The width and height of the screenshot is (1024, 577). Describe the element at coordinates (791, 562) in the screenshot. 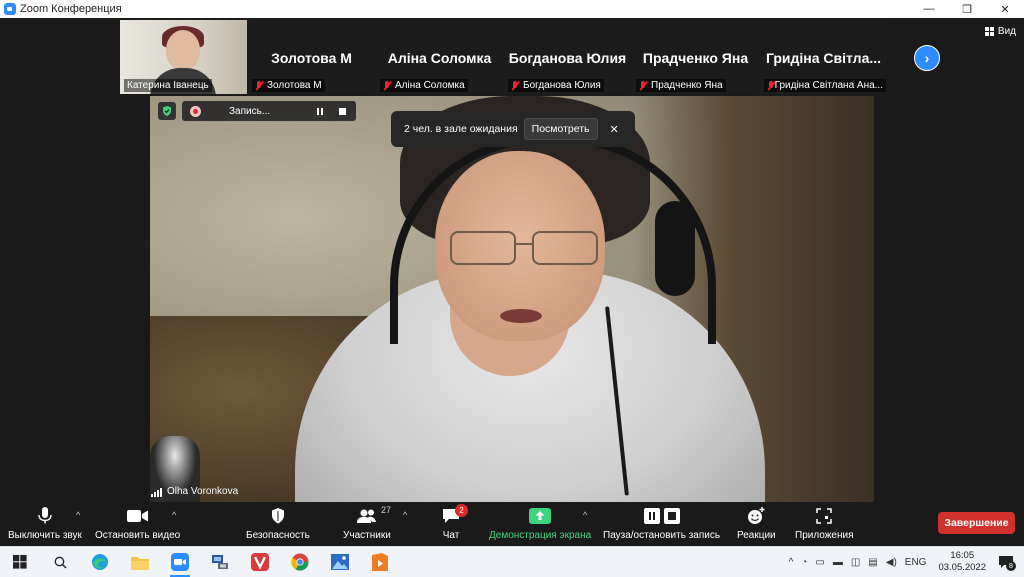

I see `tray-expand-button: ^` at that location.